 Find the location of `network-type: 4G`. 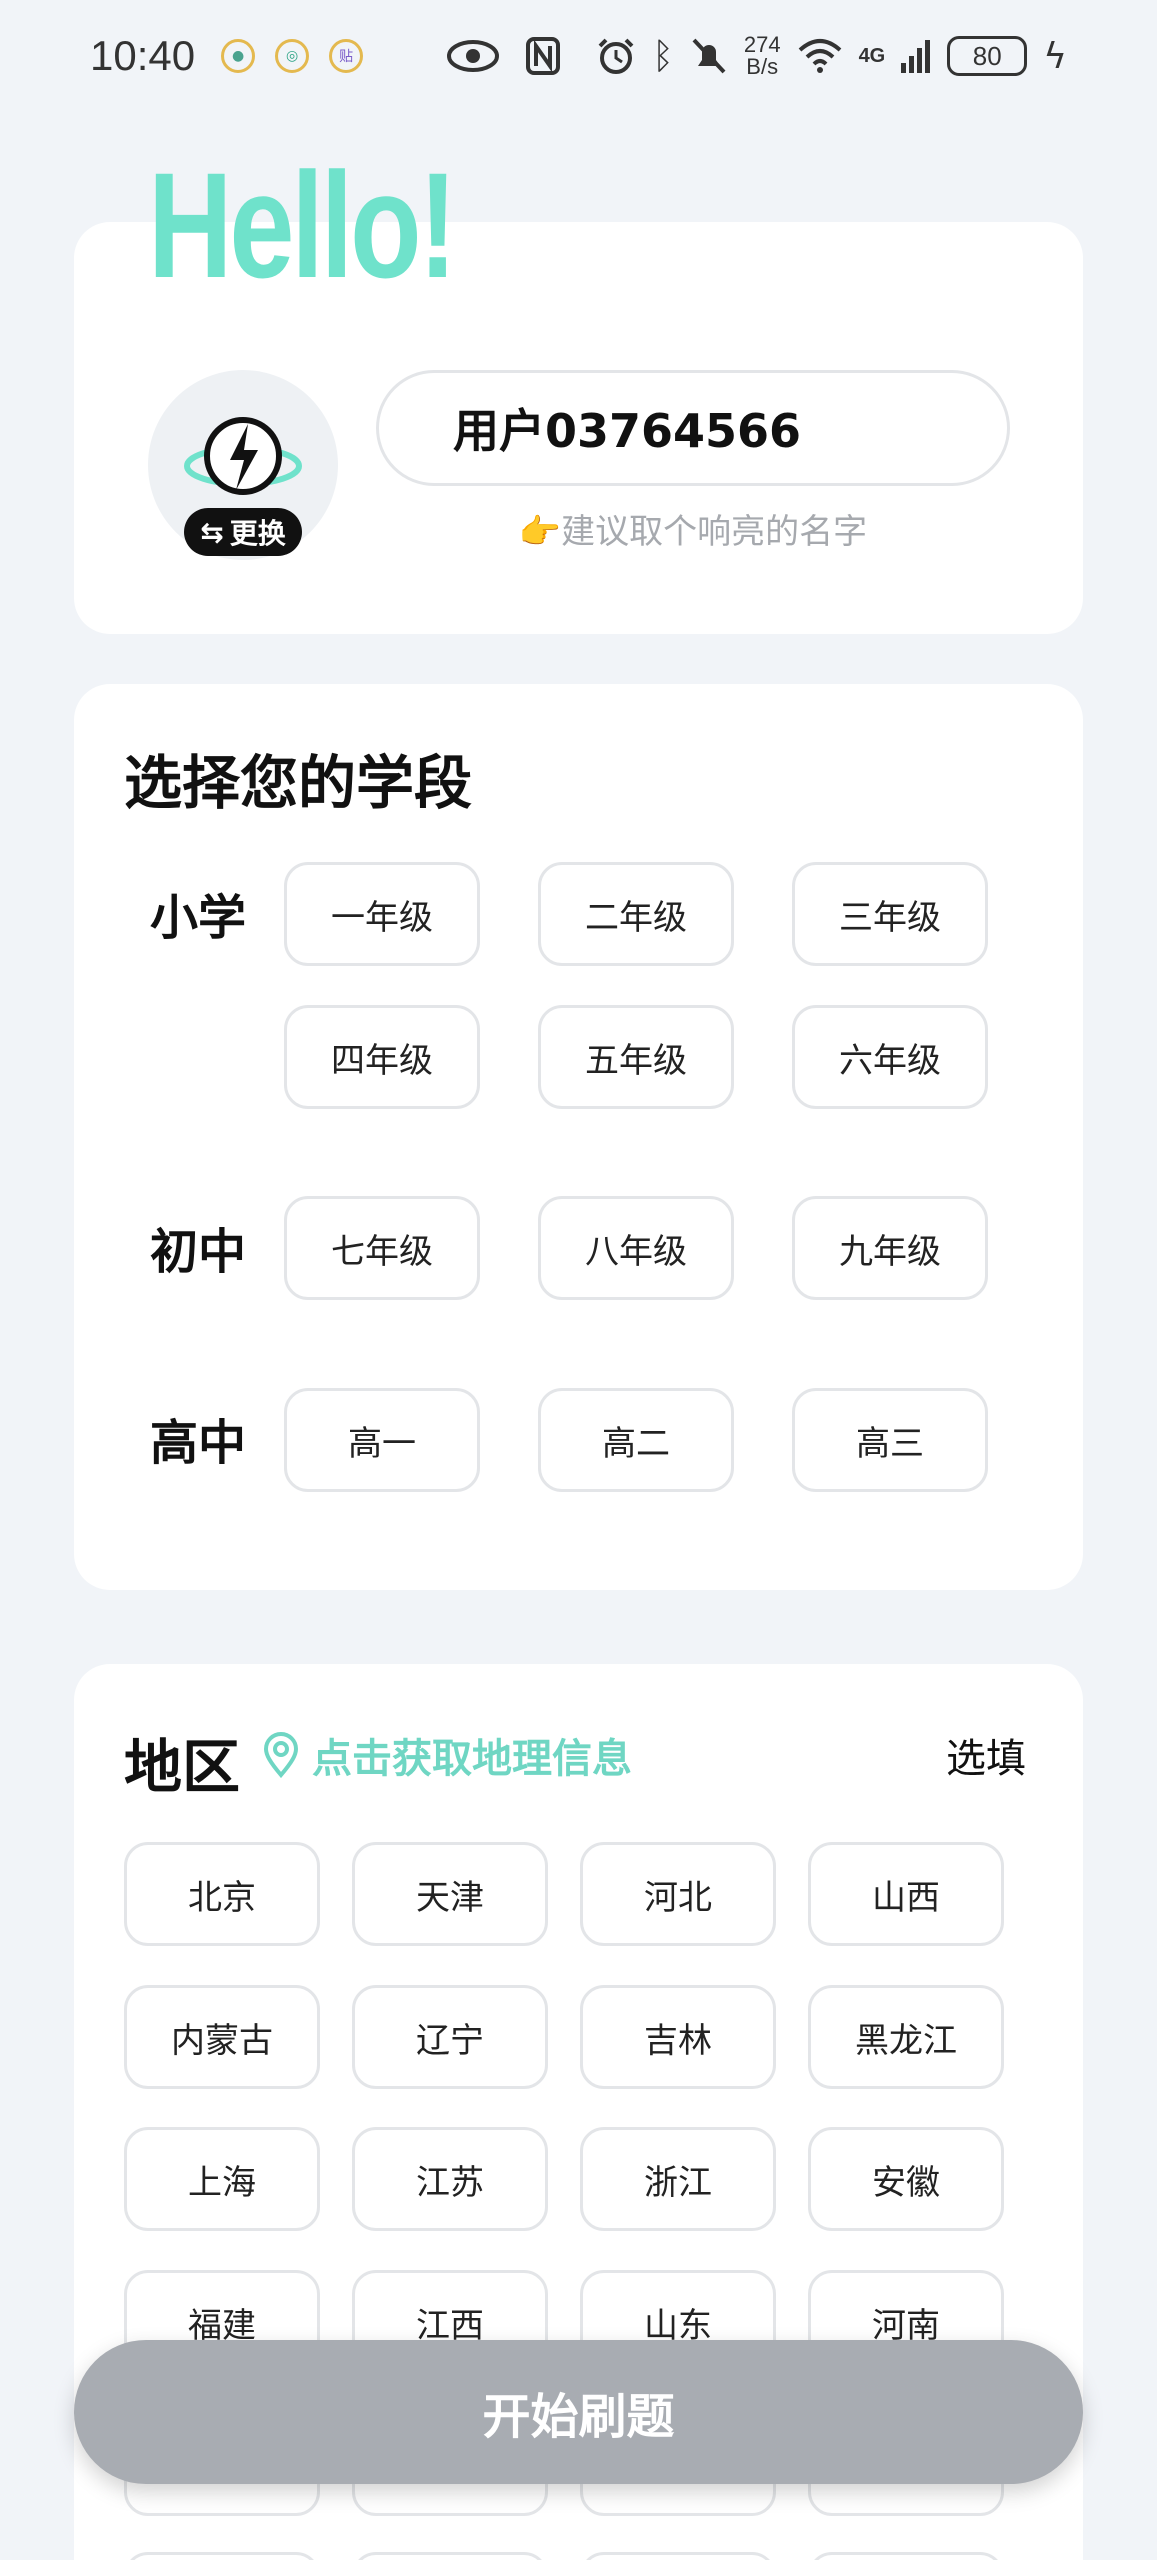

network-type: 4G is located at coordinates (872, 55).